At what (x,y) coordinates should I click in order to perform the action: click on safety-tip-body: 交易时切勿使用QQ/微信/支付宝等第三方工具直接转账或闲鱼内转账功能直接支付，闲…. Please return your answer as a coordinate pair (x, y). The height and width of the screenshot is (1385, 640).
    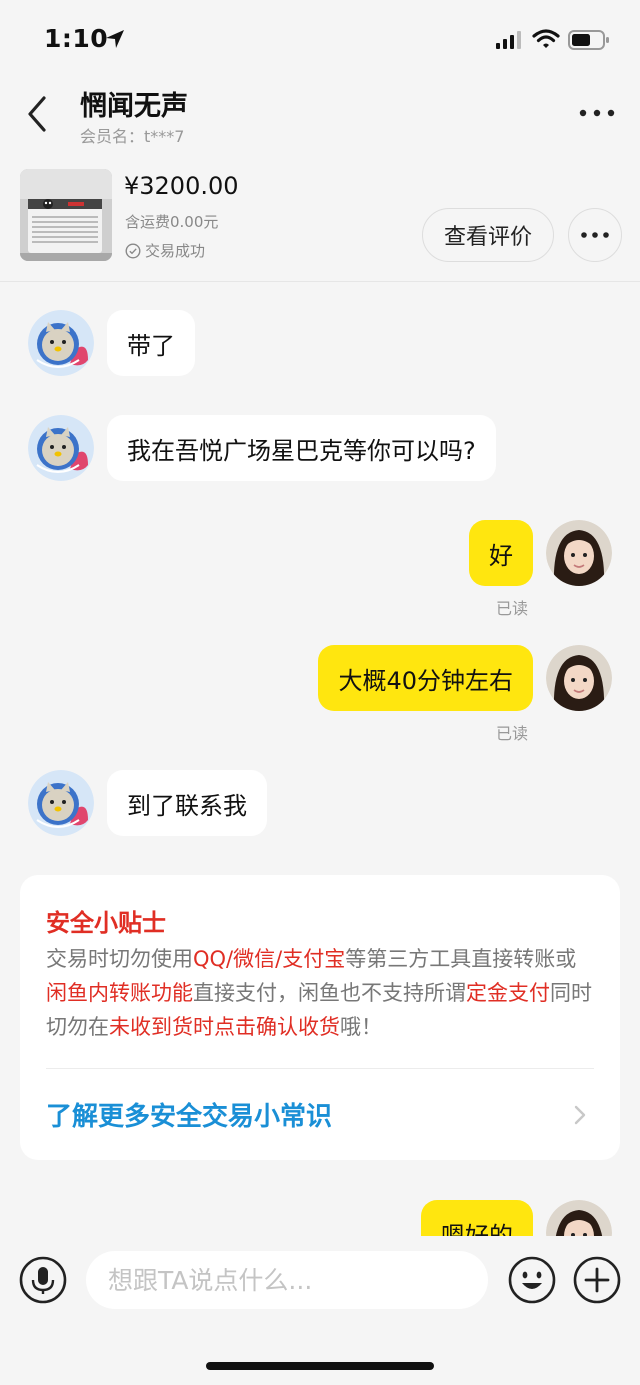
    Looking at the image, I should click on (321, 993).